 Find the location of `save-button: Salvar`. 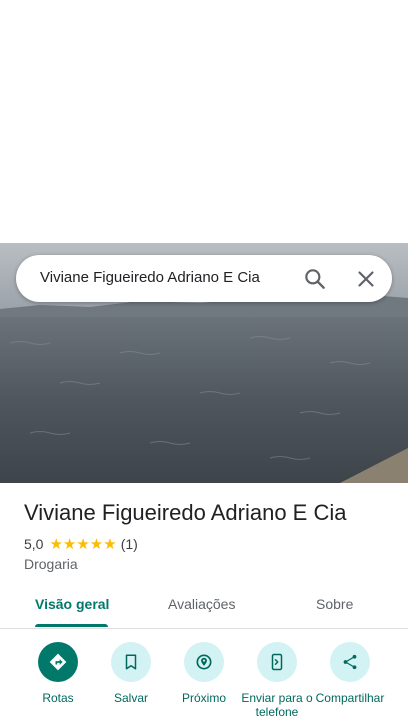

save-button: Salvar is located at coordinates (131, 673).